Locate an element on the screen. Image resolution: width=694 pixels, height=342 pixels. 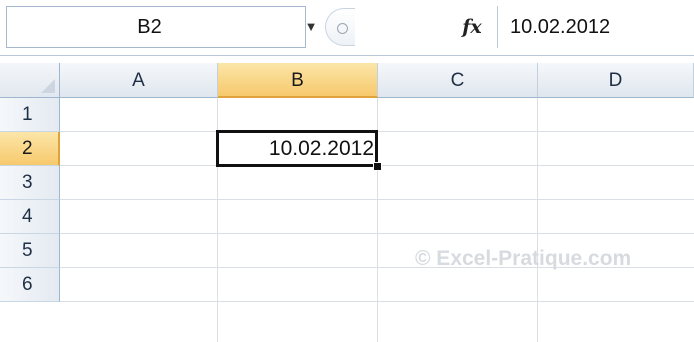
insert-function-icon: fx is located at coordinates (472, 27).